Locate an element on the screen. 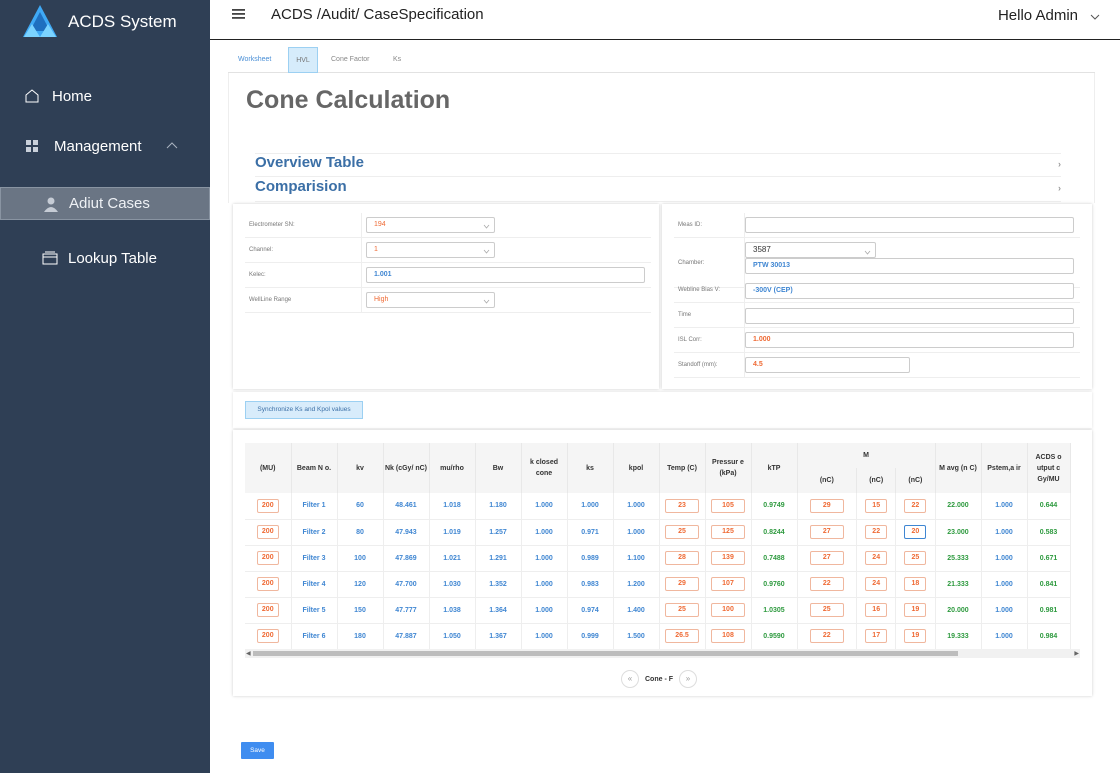 The image size is (1120, 773). hamburger-menu-icon is located at coordinates (240, 15).